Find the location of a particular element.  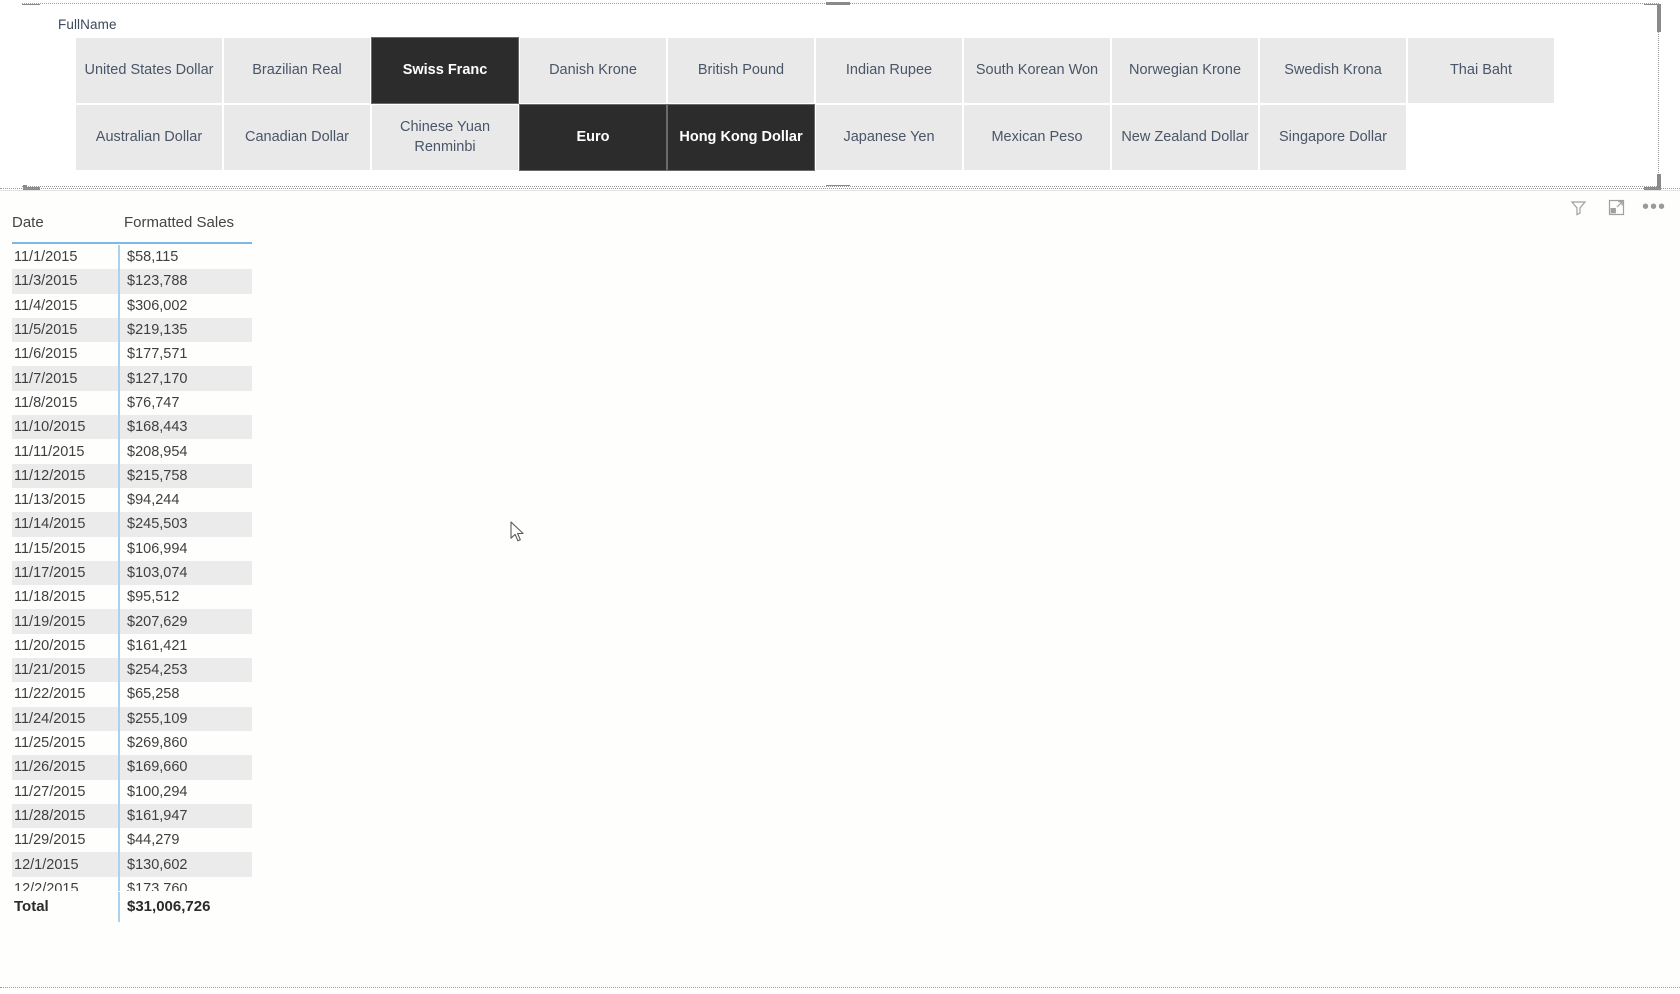

cell-date: 11/6/2015 is located at coordinates (46, 354).